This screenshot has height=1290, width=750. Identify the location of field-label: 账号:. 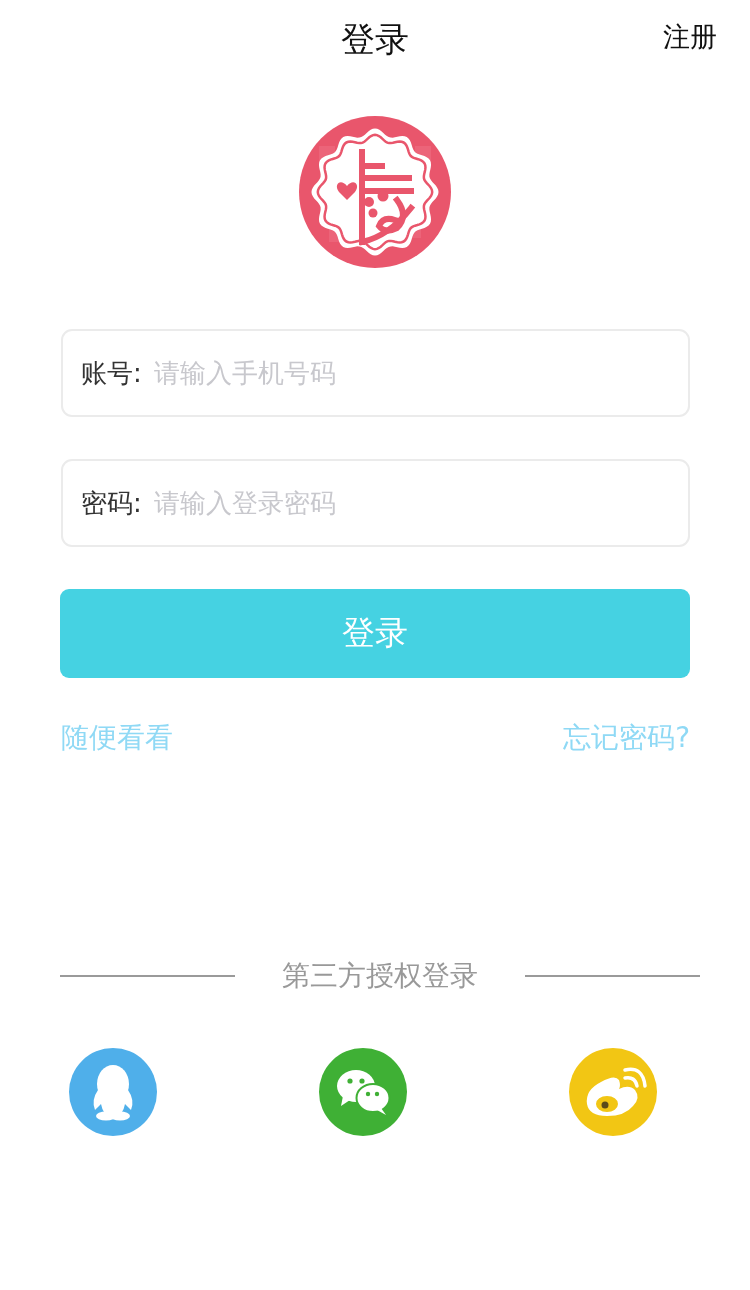
(111, 373).